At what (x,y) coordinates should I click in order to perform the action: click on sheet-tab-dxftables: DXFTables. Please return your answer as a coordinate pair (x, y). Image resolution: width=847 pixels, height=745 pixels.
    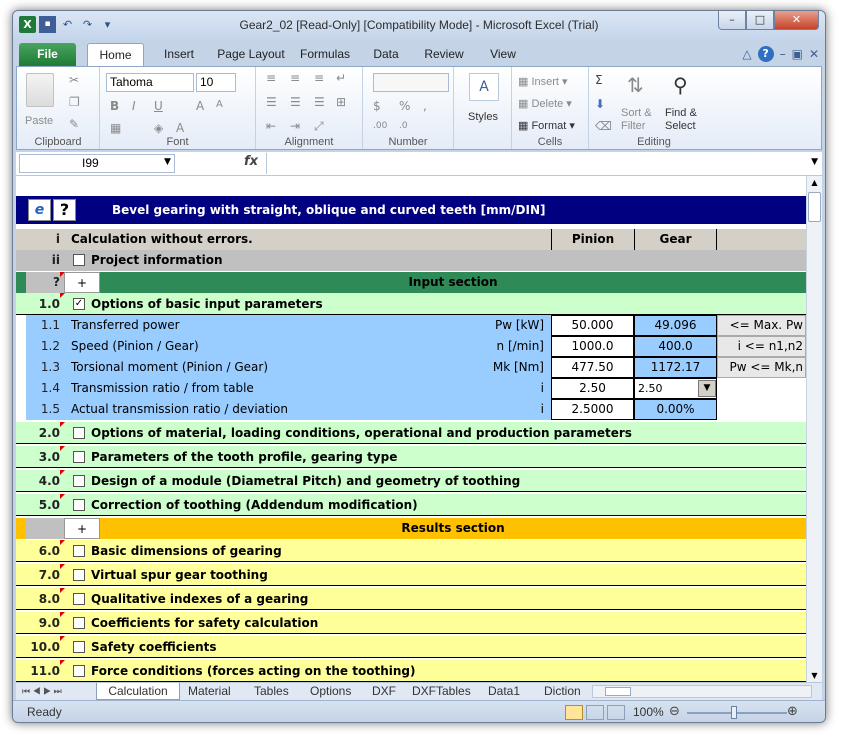
    Looking at the image, I should click on (441, 691).